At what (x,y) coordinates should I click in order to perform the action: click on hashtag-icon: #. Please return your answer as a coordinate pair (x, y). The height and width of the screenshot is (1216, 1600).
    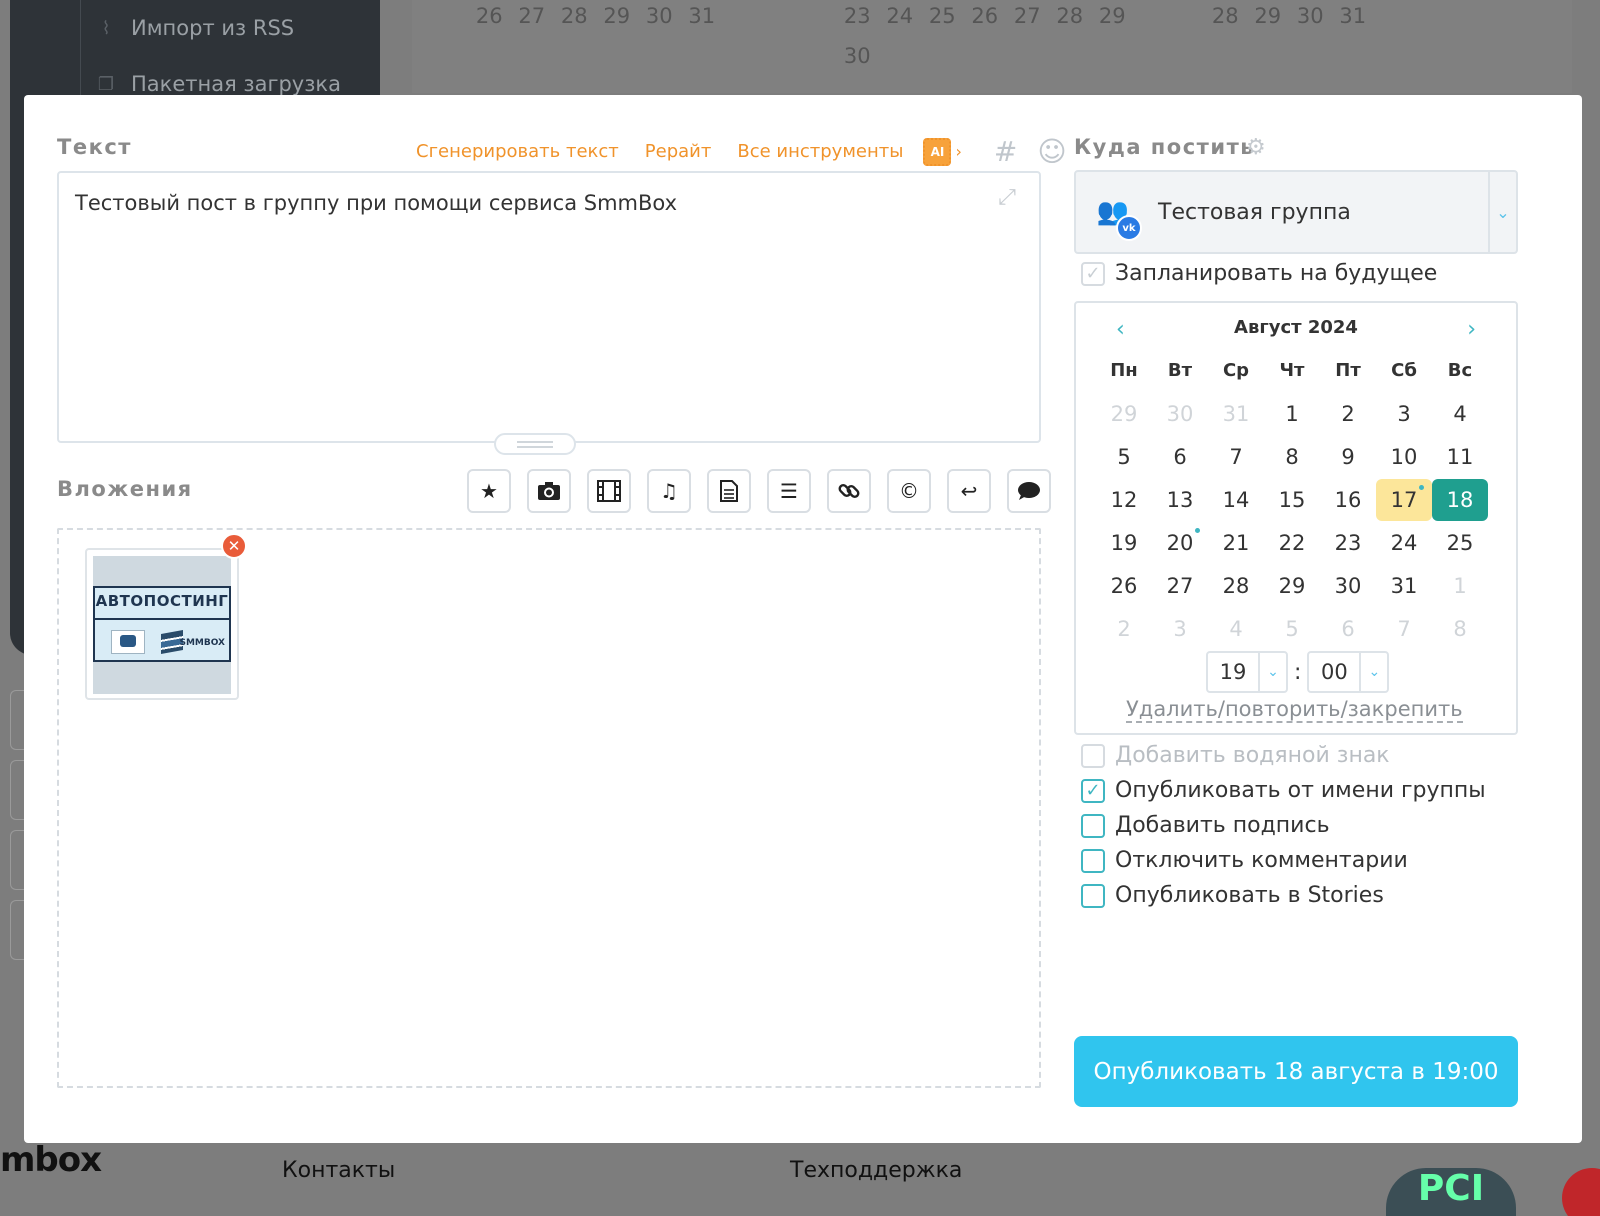
    Looking at the image, I should click on (1005, 151).